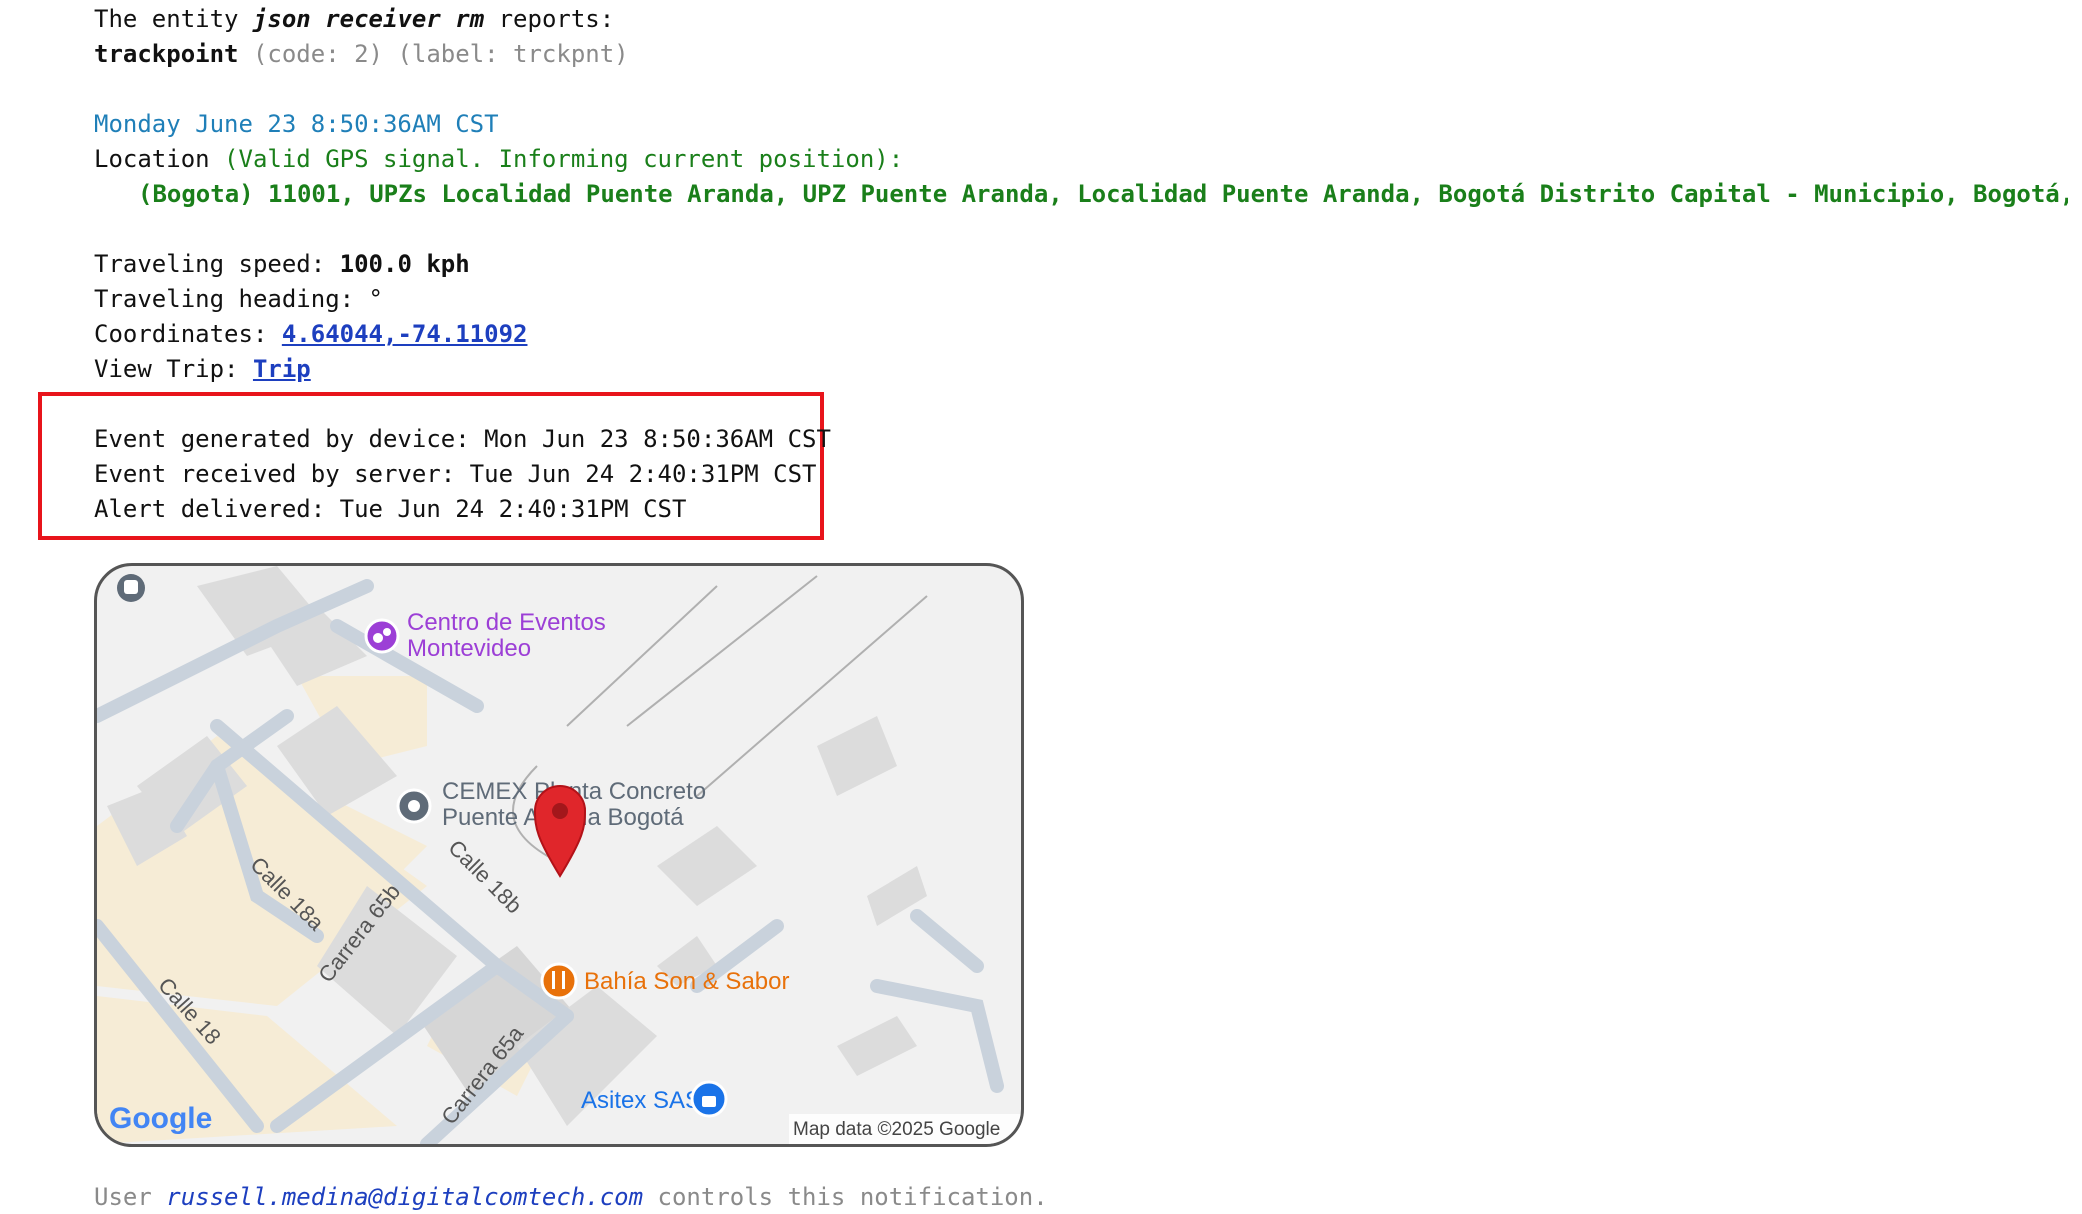  What do you see at coordinates (405, 334) in the screenshot?
I see `coordinates-link: 4.64044,-74.11092` at bounding box center [405, 334].